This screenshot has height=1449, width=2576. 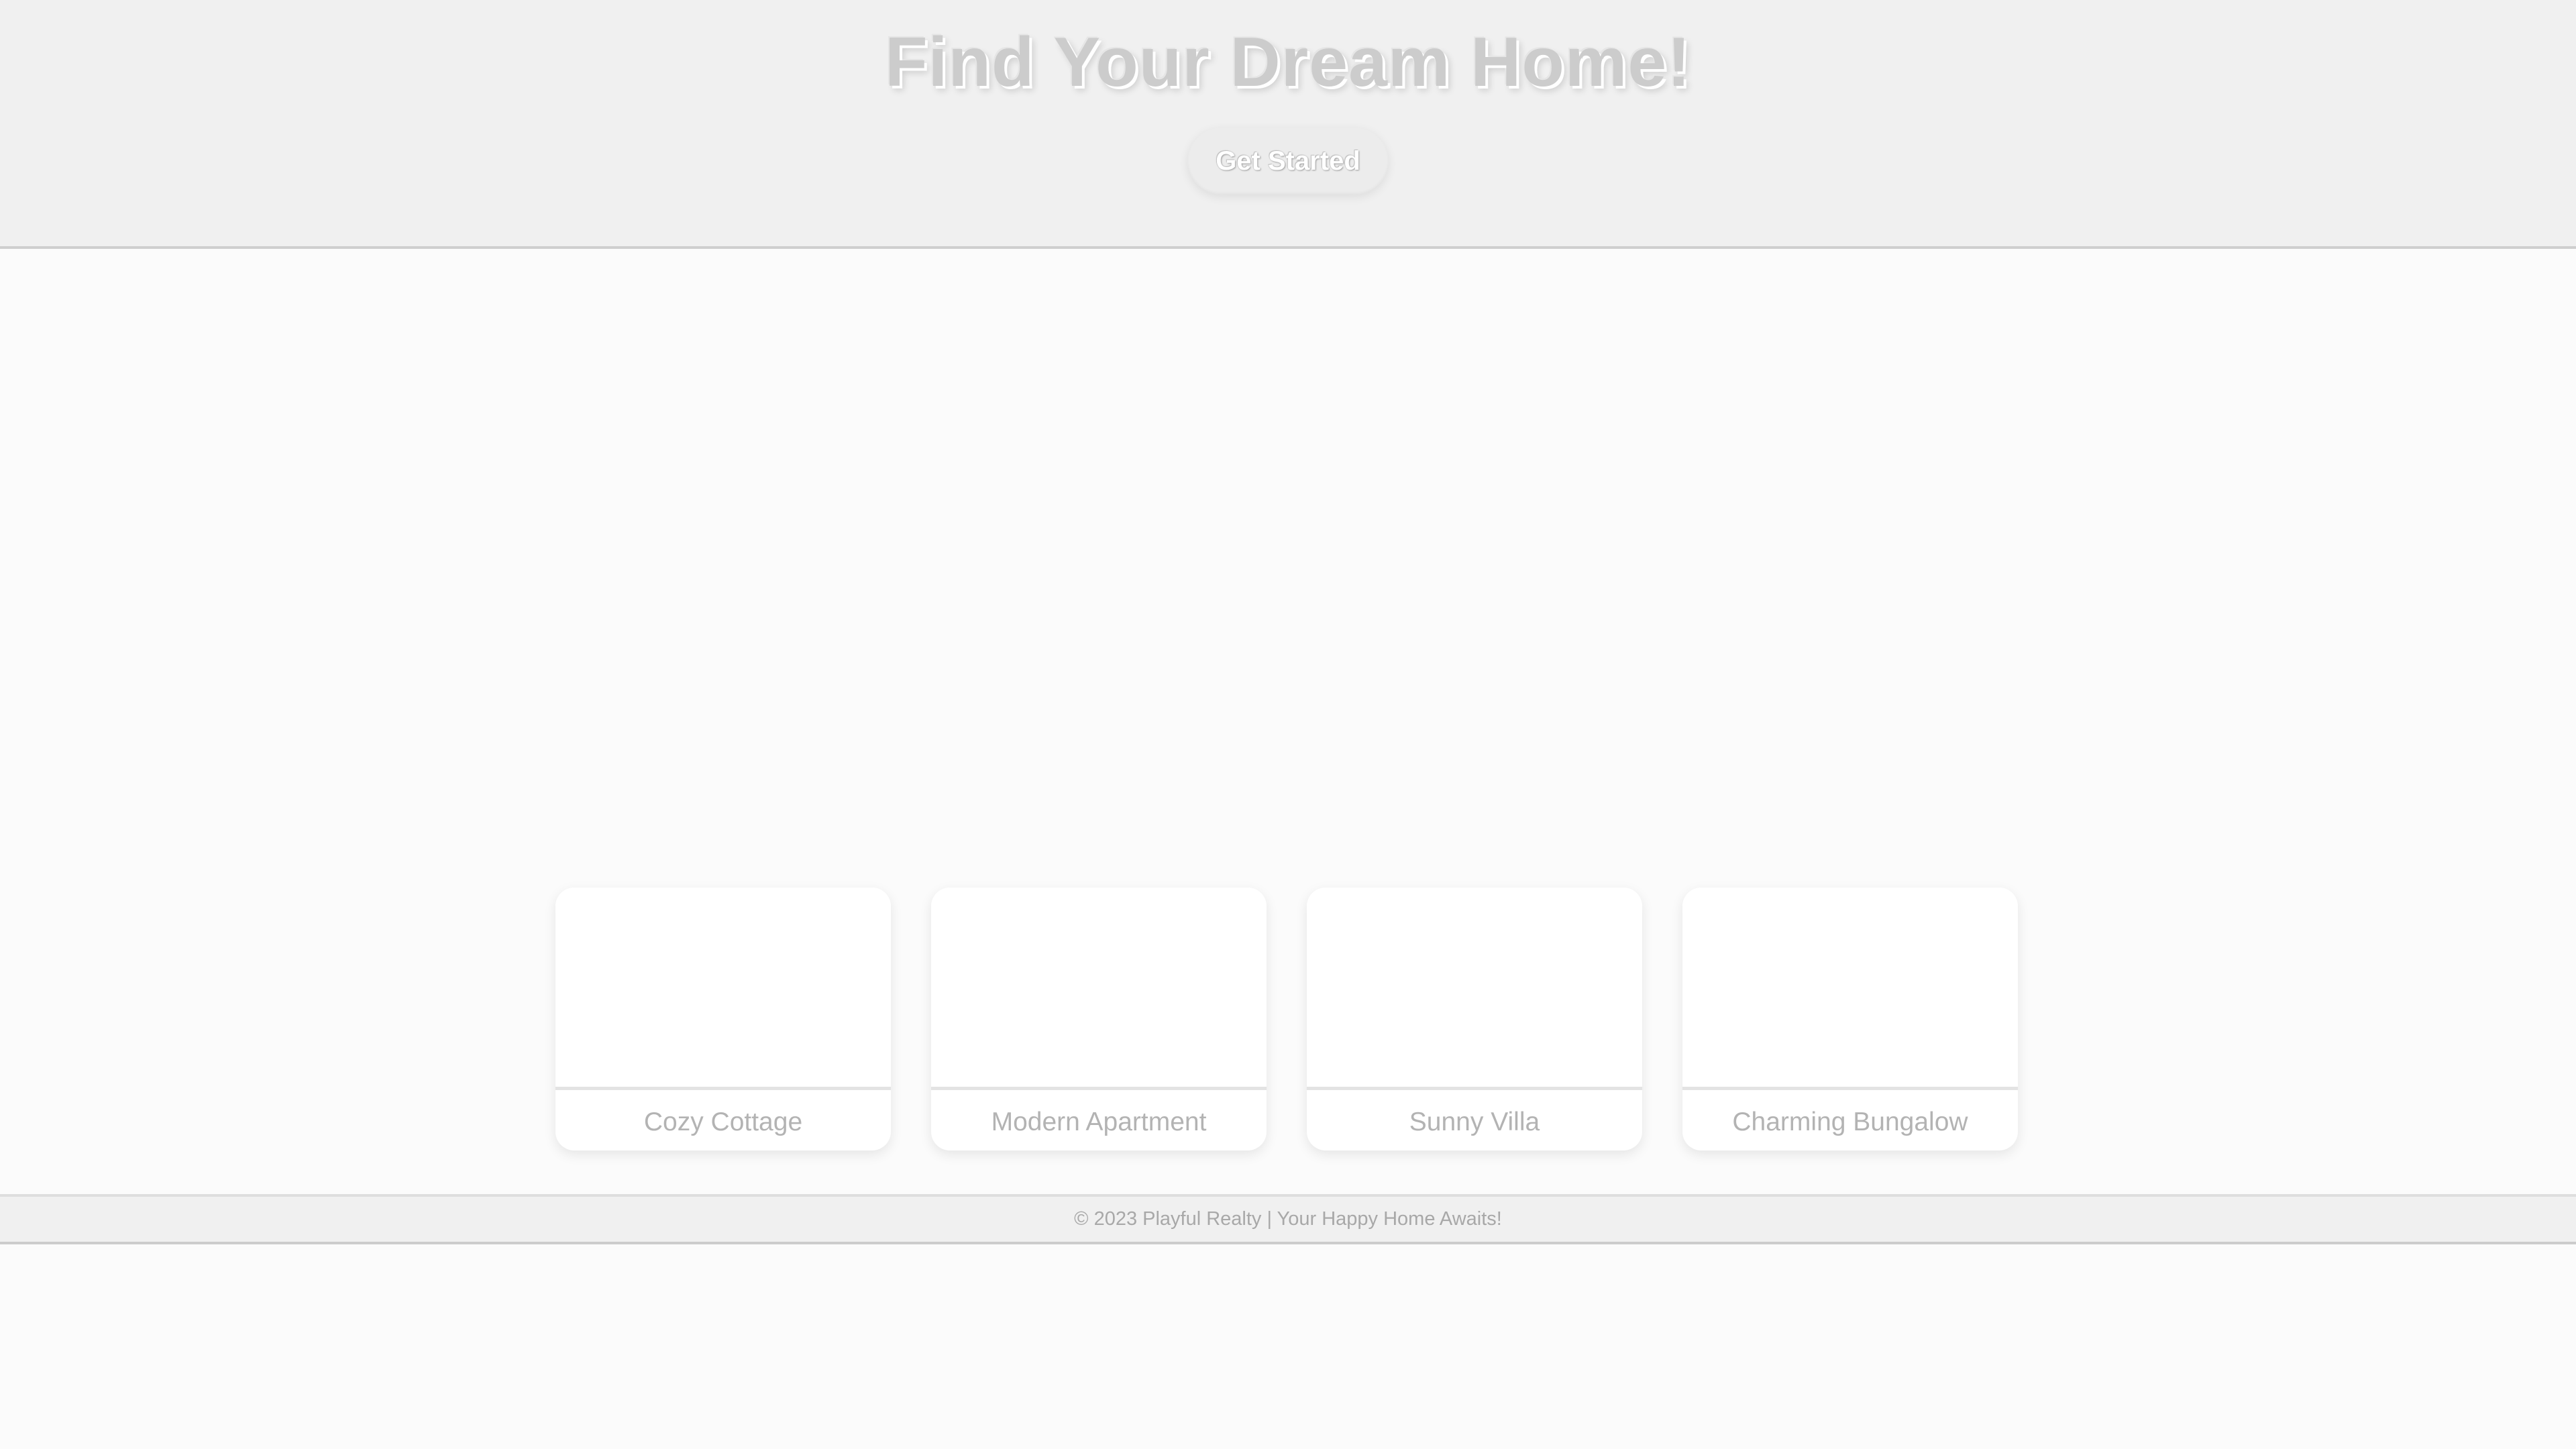 I want to click on listing-card-cozy-cottage: Cozy Cottage, so click(x=723, y=1019).